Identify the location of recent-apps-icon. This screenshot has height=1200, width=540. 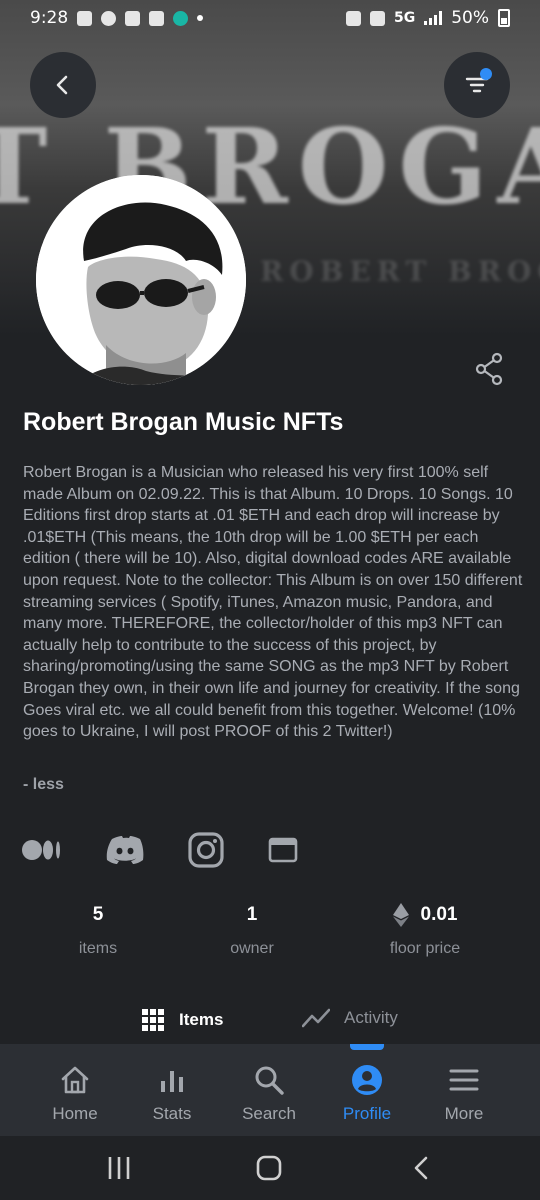
(119, 1168).